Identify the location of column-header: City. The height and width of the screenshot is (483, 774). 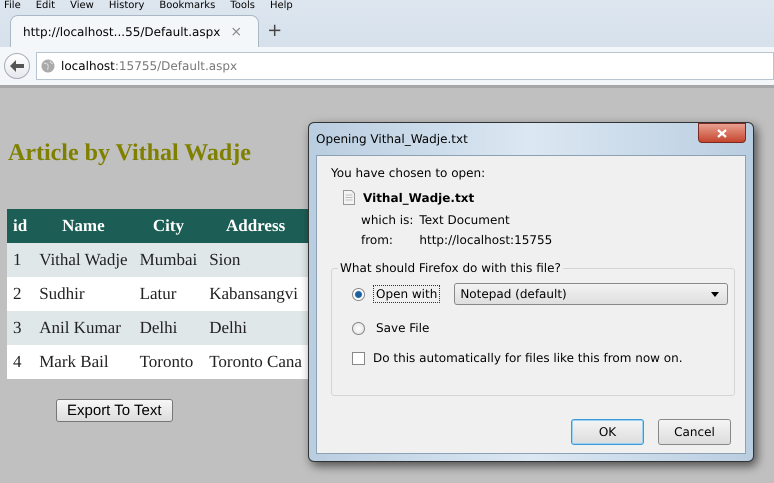
(169, 226).